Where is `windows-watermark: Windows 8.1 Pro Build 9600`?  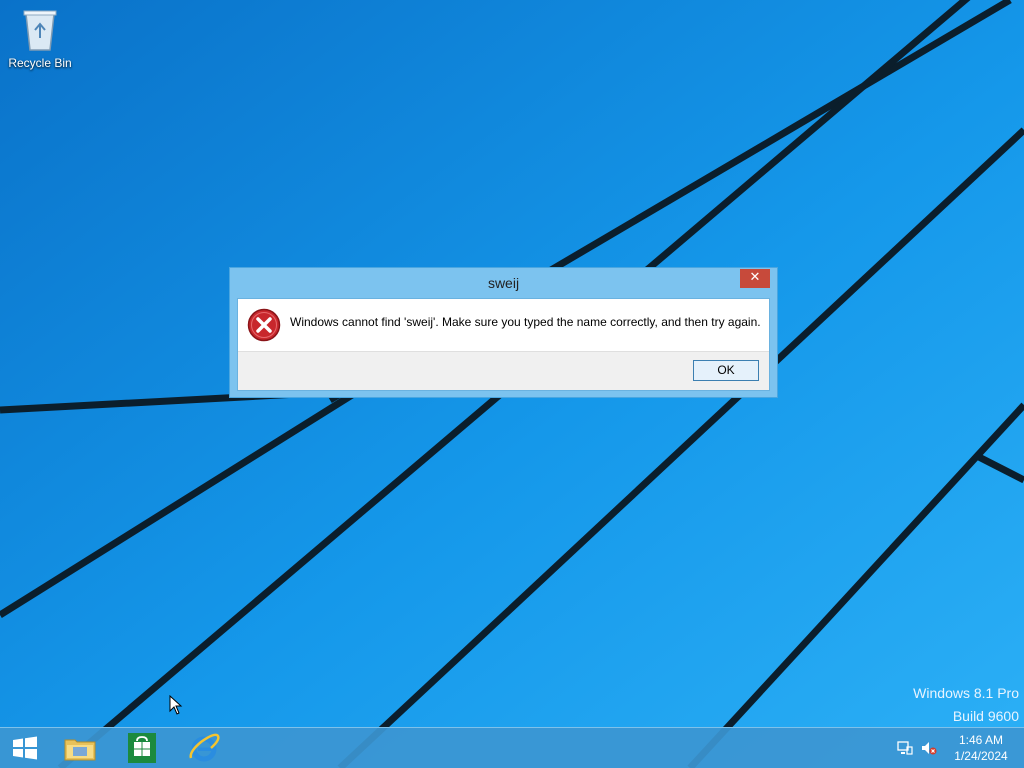 windows-watermark: Windows 8.1 Pro Build 9600 is located at coordinates (966, 707).